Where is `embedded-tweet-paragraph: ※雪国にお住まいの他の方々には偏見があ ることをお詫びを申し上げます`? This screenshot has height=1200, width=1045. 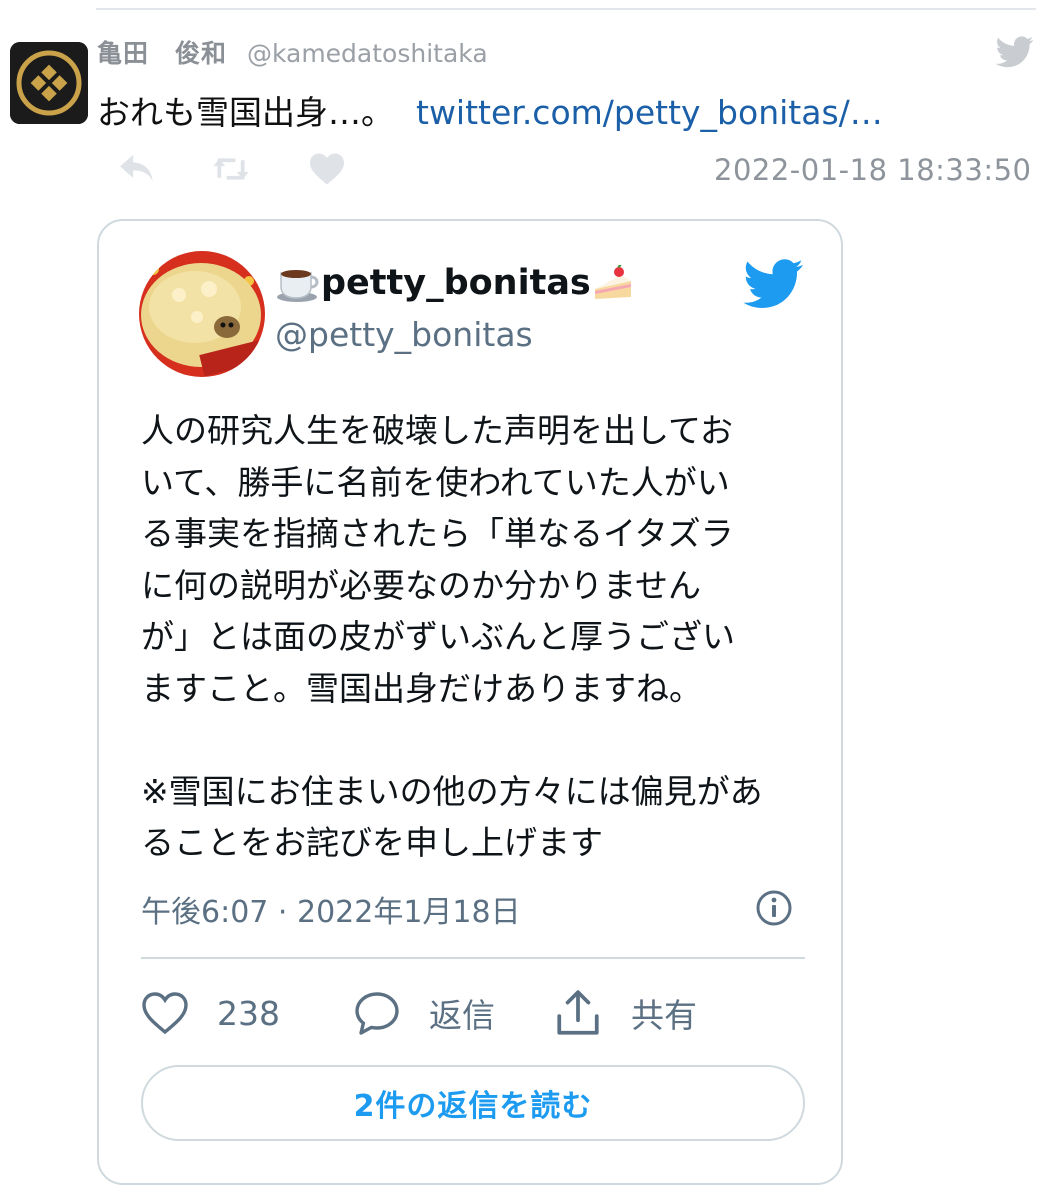
embedded-tweet-paragraph: ※雪国にお住まいの他の方々には偏見があ ることをお詫びを申し上げます is located at coordinates (452, 817).